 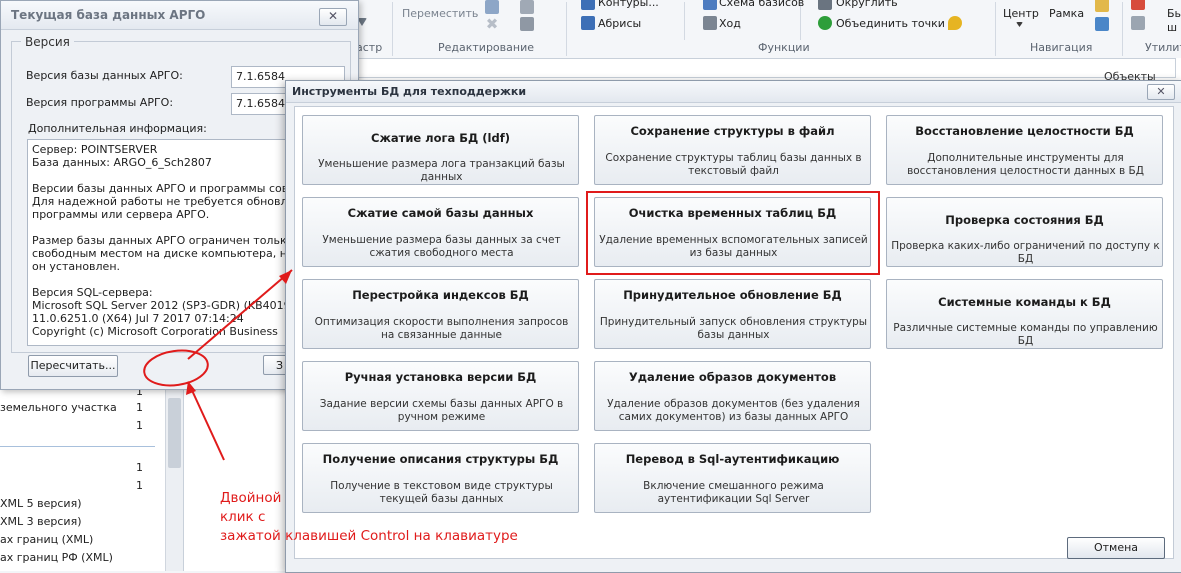 What do you see at coordinates (218, 365) in the screenshot?
I see `annotation-overlay` at bounding box center [218, 365].